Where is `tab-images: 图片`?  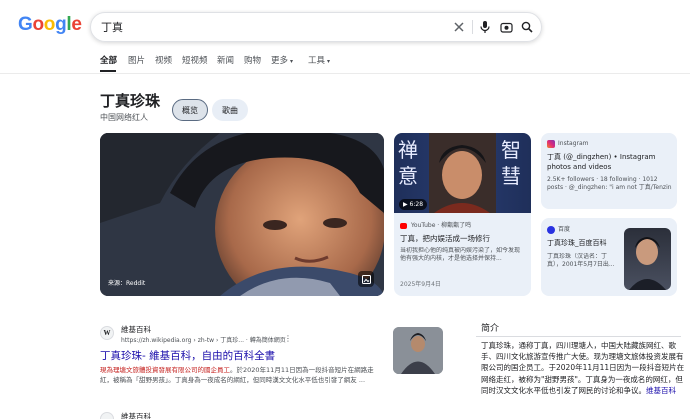
tab-images: 图片 is located at coordinates (136, 60).